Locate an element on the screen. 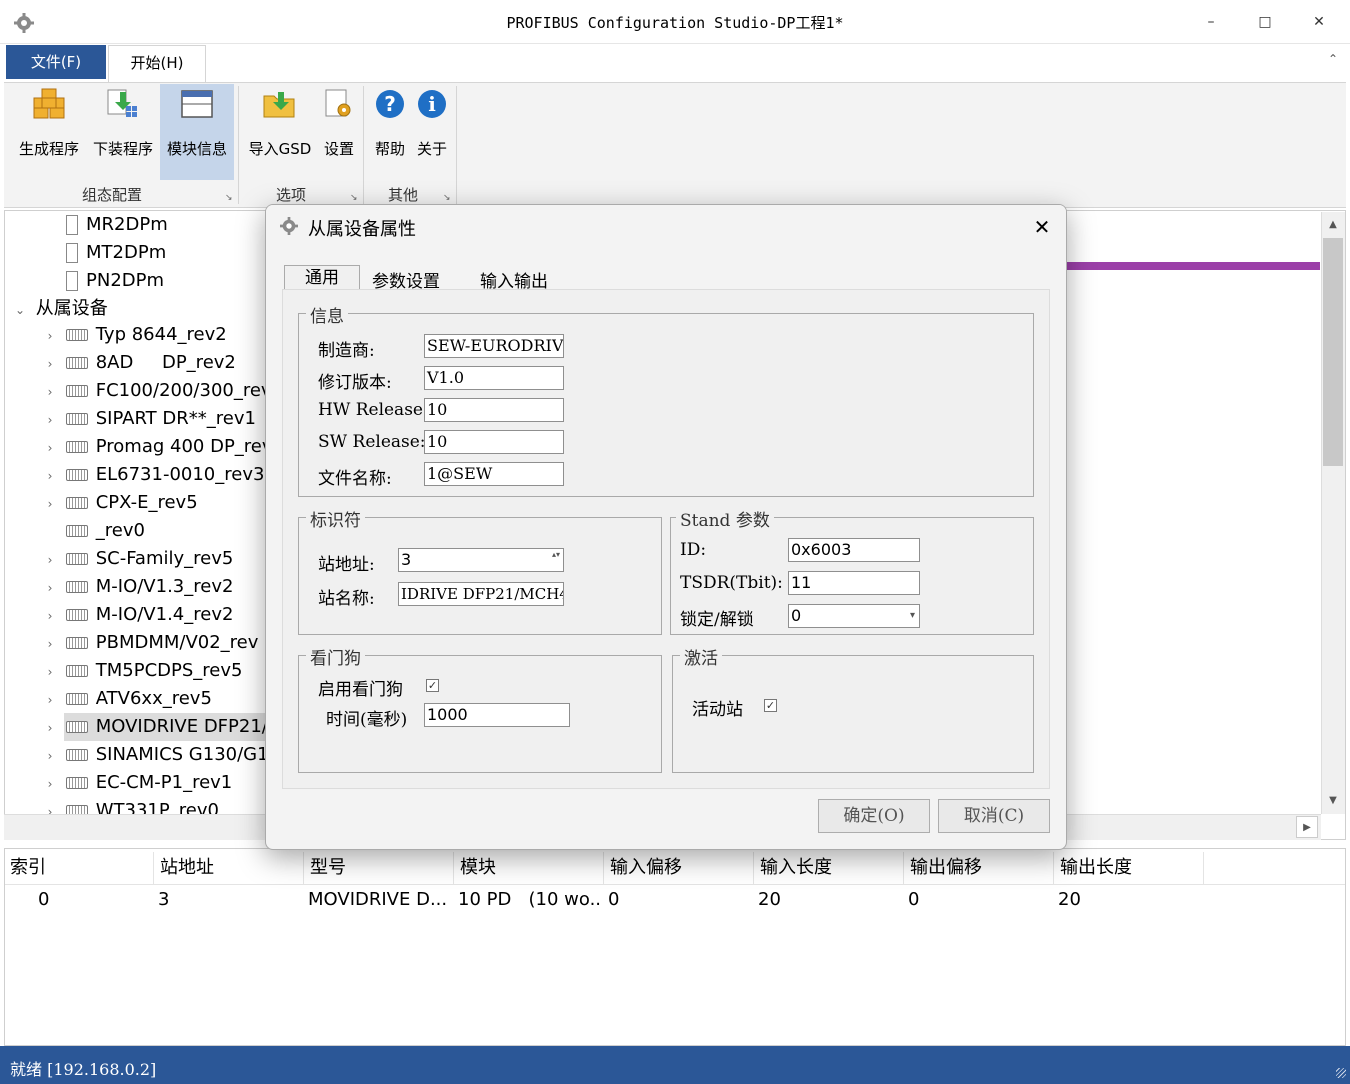 This screenshot has height=1084, width=1350. collapse-chevron-icon: ⌄ is located at coordinates (20, 310).